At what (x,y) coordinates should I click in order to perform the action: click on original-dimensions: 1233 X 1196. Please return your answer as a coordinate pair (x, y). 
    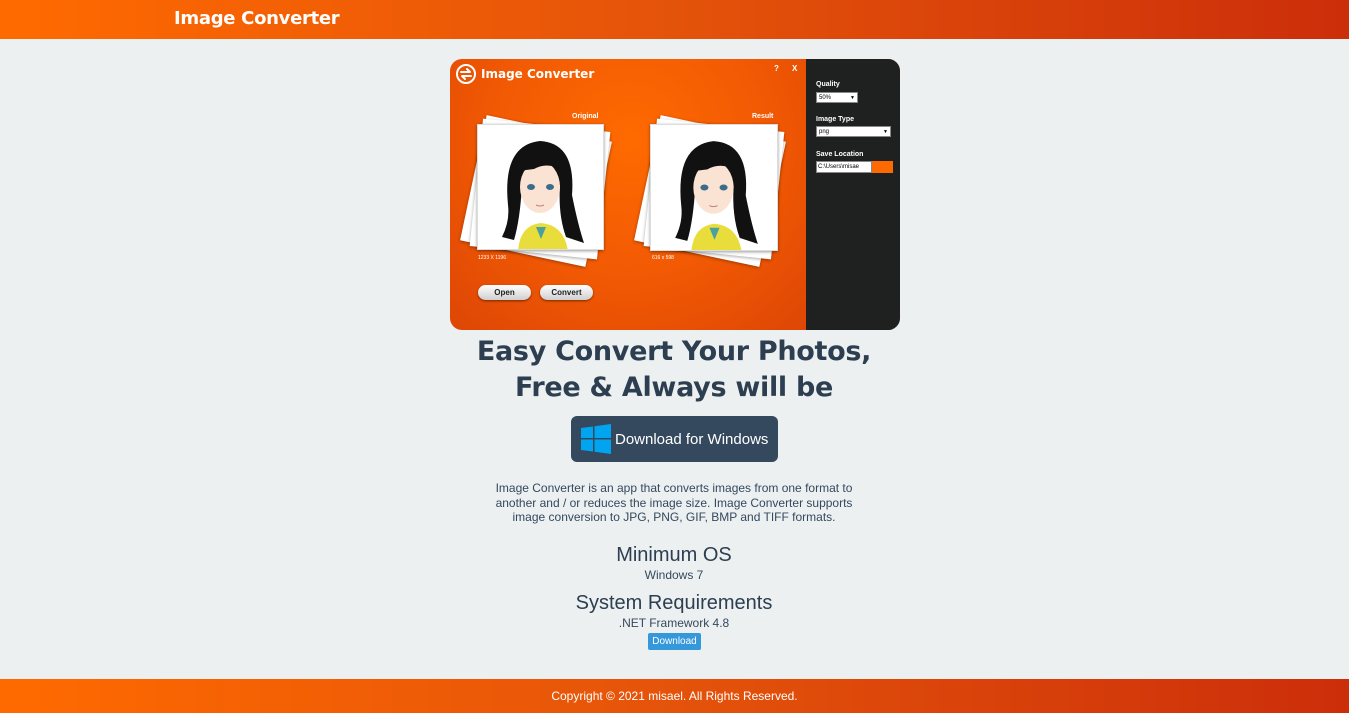
    Looking at the image, I should click on (492, 258).